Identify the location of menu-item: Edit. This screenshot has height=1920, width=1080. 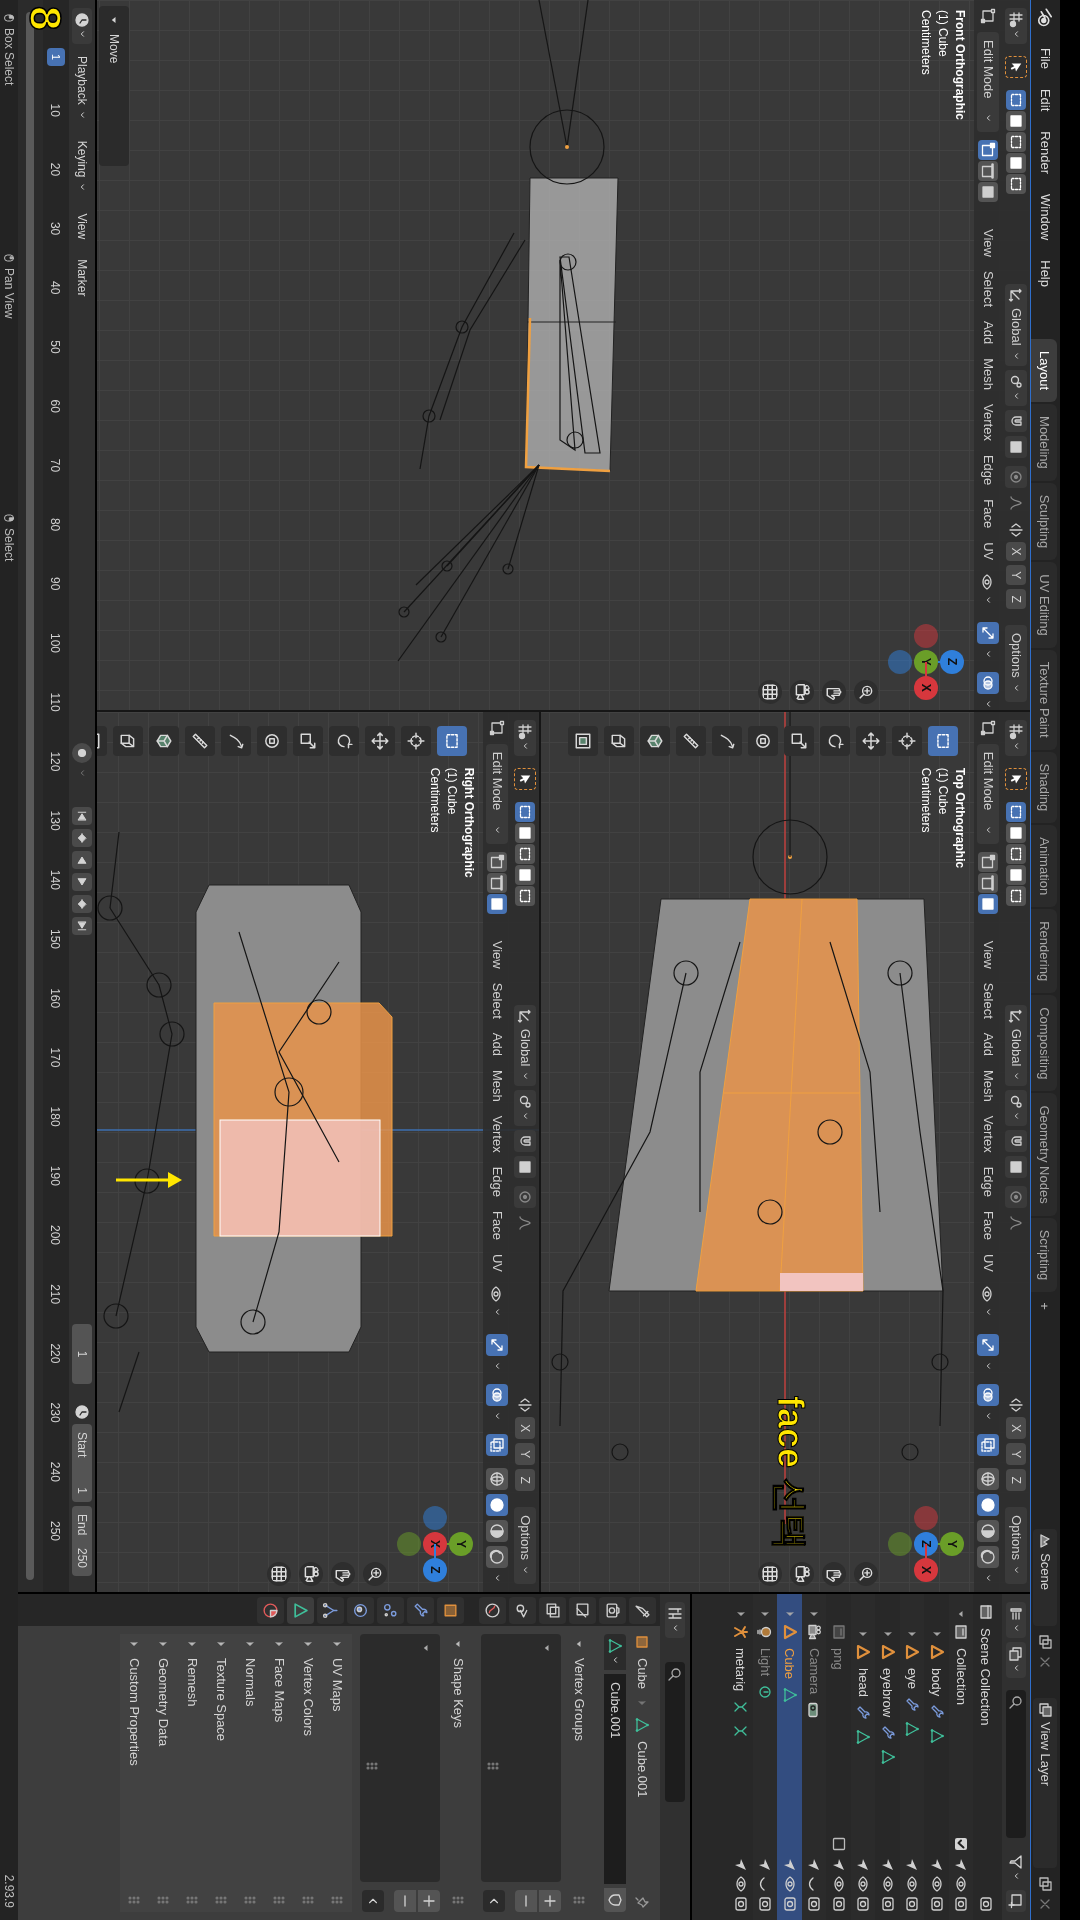
(1045, 100).